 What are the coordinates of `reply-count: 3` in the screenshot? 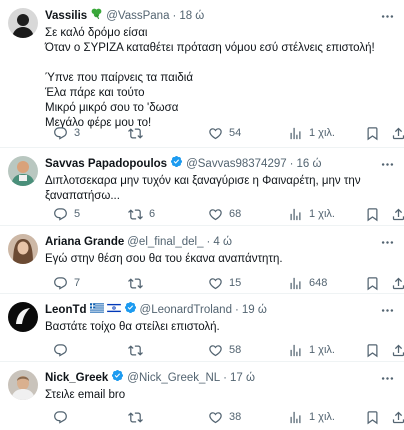 It's located at (77, 133).